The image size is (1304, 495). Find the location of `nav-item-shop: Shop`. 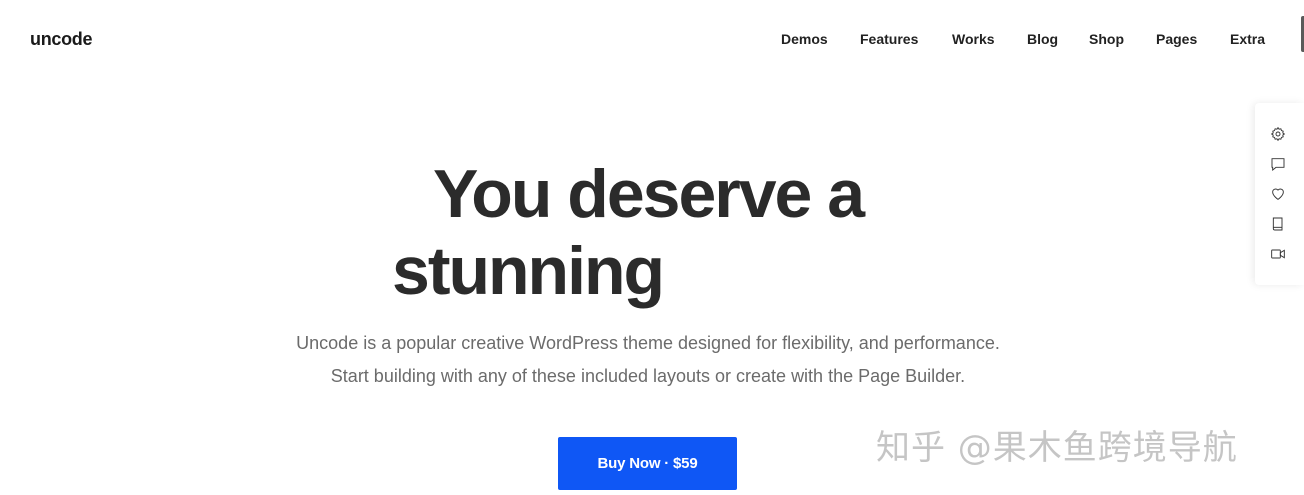

nav-item-shop: Shop is located at coordinates (1106, 39).